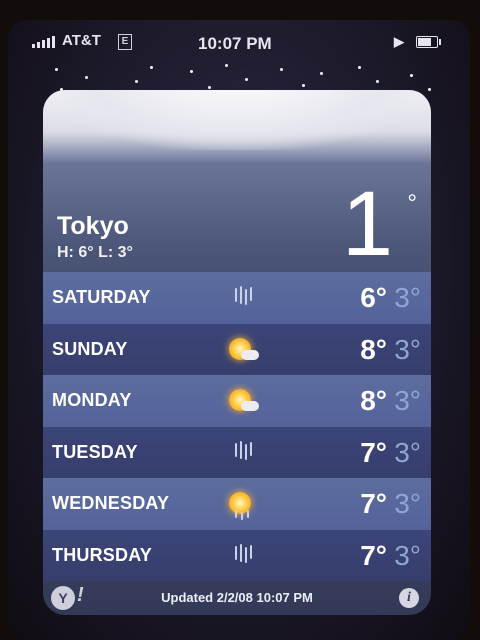 Image resolution: width=480 pixels, height=640 pixels. Describe the element at coordinates (95, 451) in the screenshot. I see `forecast-day: TUESDAY` at that location.